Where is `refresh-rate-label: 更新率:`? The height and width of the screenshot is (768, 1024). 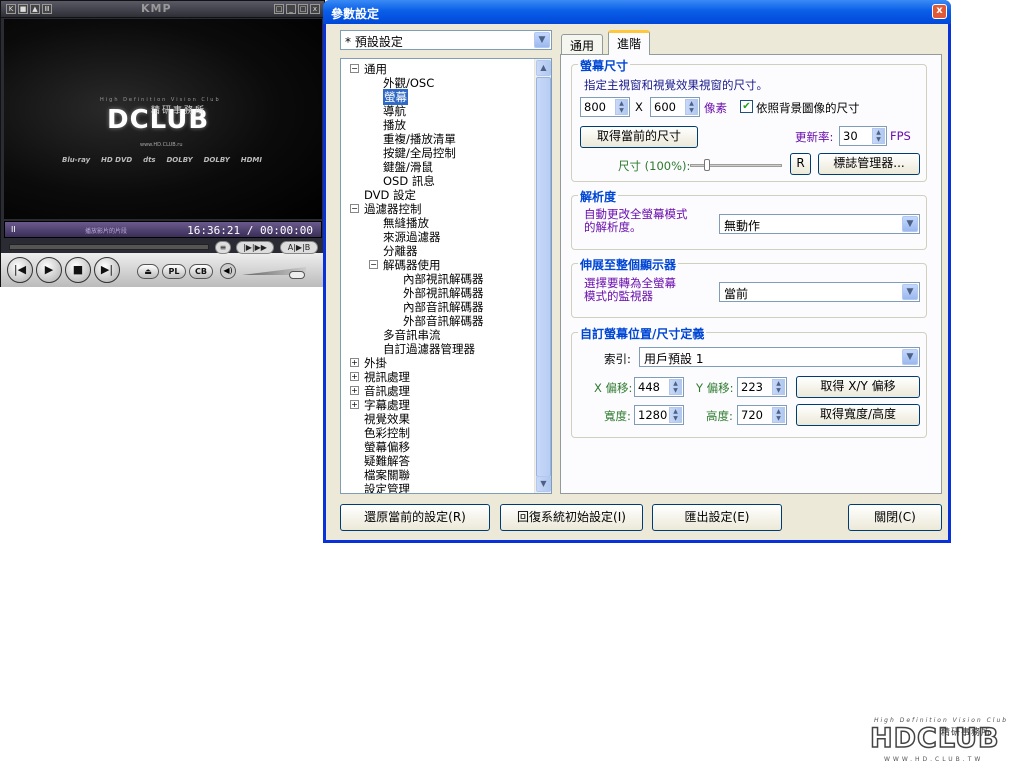
refresh-rate-label: 更新率: is located at coordinates (814, 137).